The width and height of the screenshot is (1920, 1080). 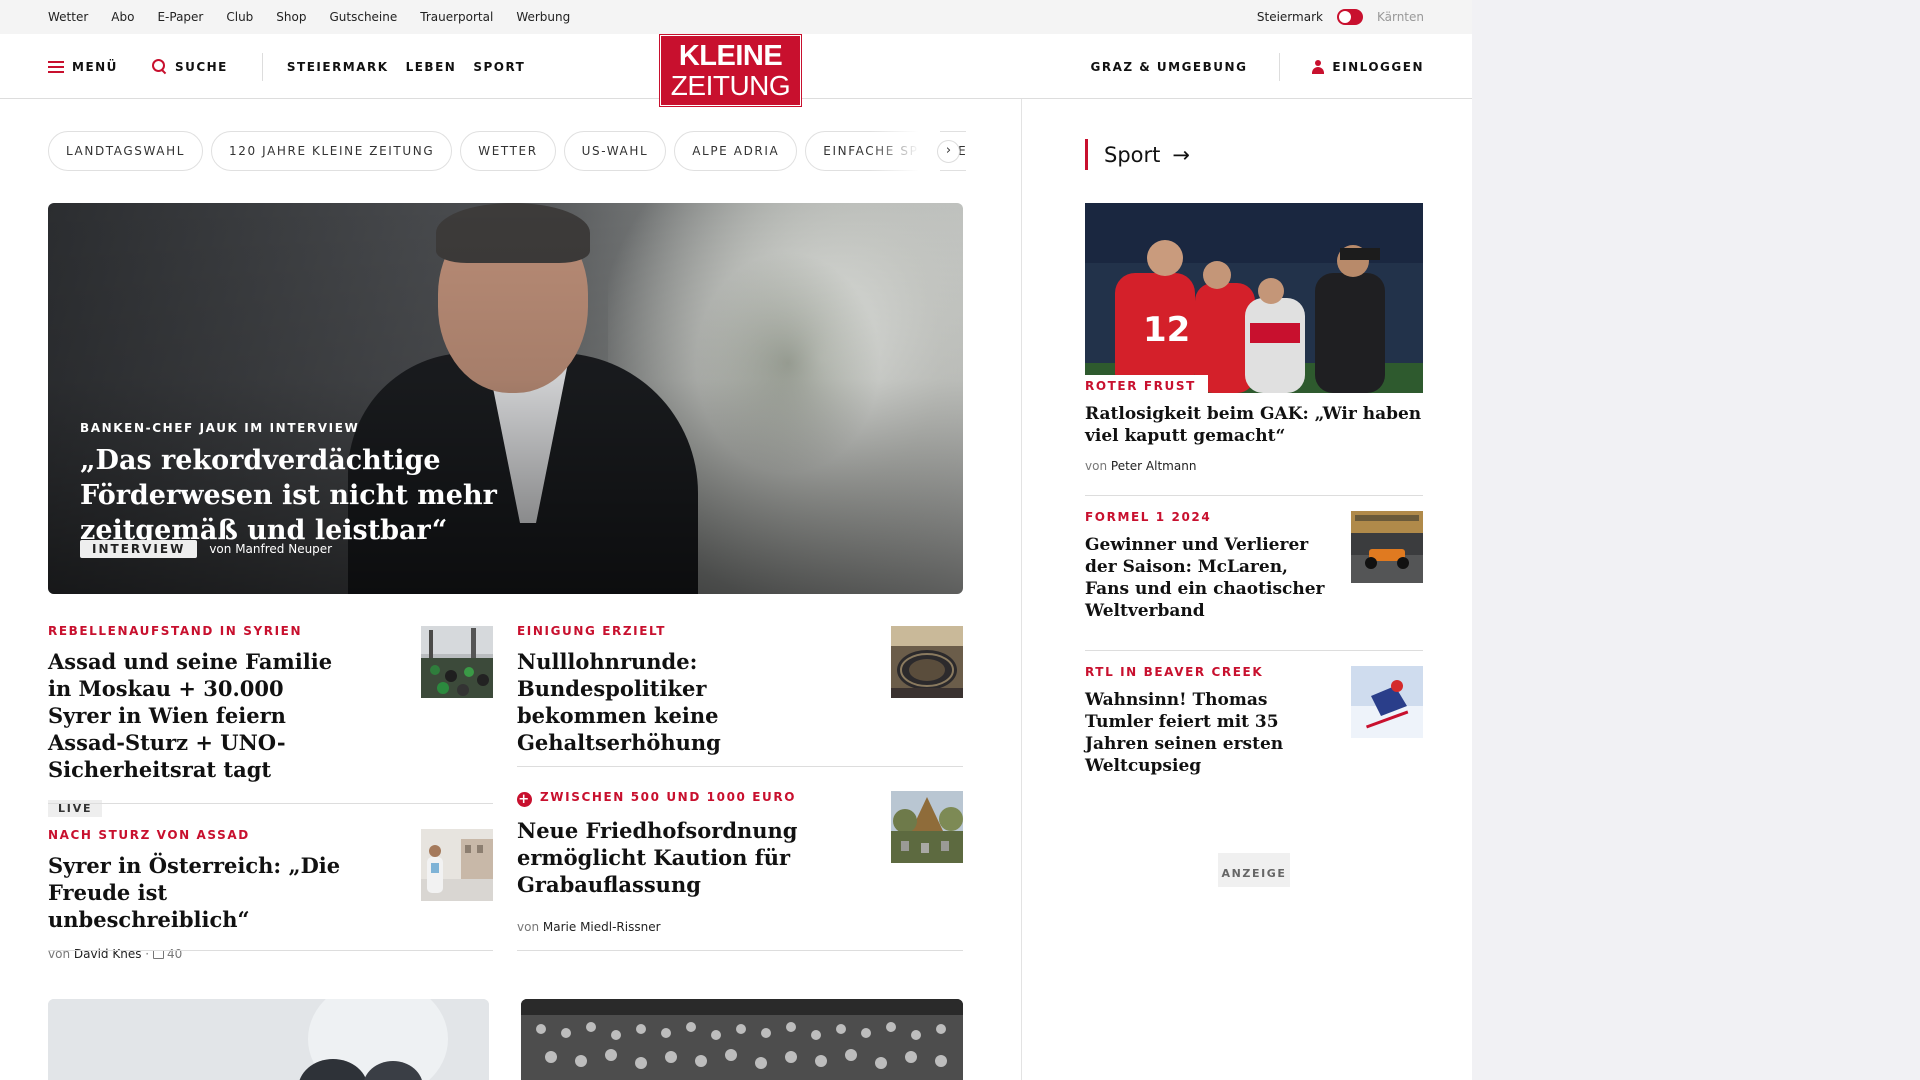 What do you see at coordinates (1280, 66) in the screenshot?
I see `header-divider-right` at bounding box center [1280, 66].